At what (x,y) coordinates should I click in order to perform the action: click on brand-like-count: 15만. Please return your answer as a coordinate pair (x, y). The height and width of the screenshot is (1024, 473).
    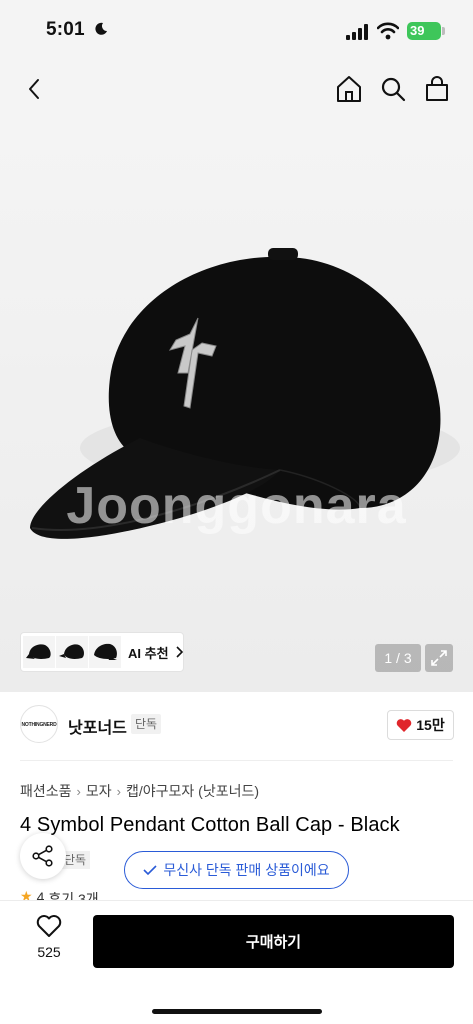
    Looking at the image, I should click on (430, 725).